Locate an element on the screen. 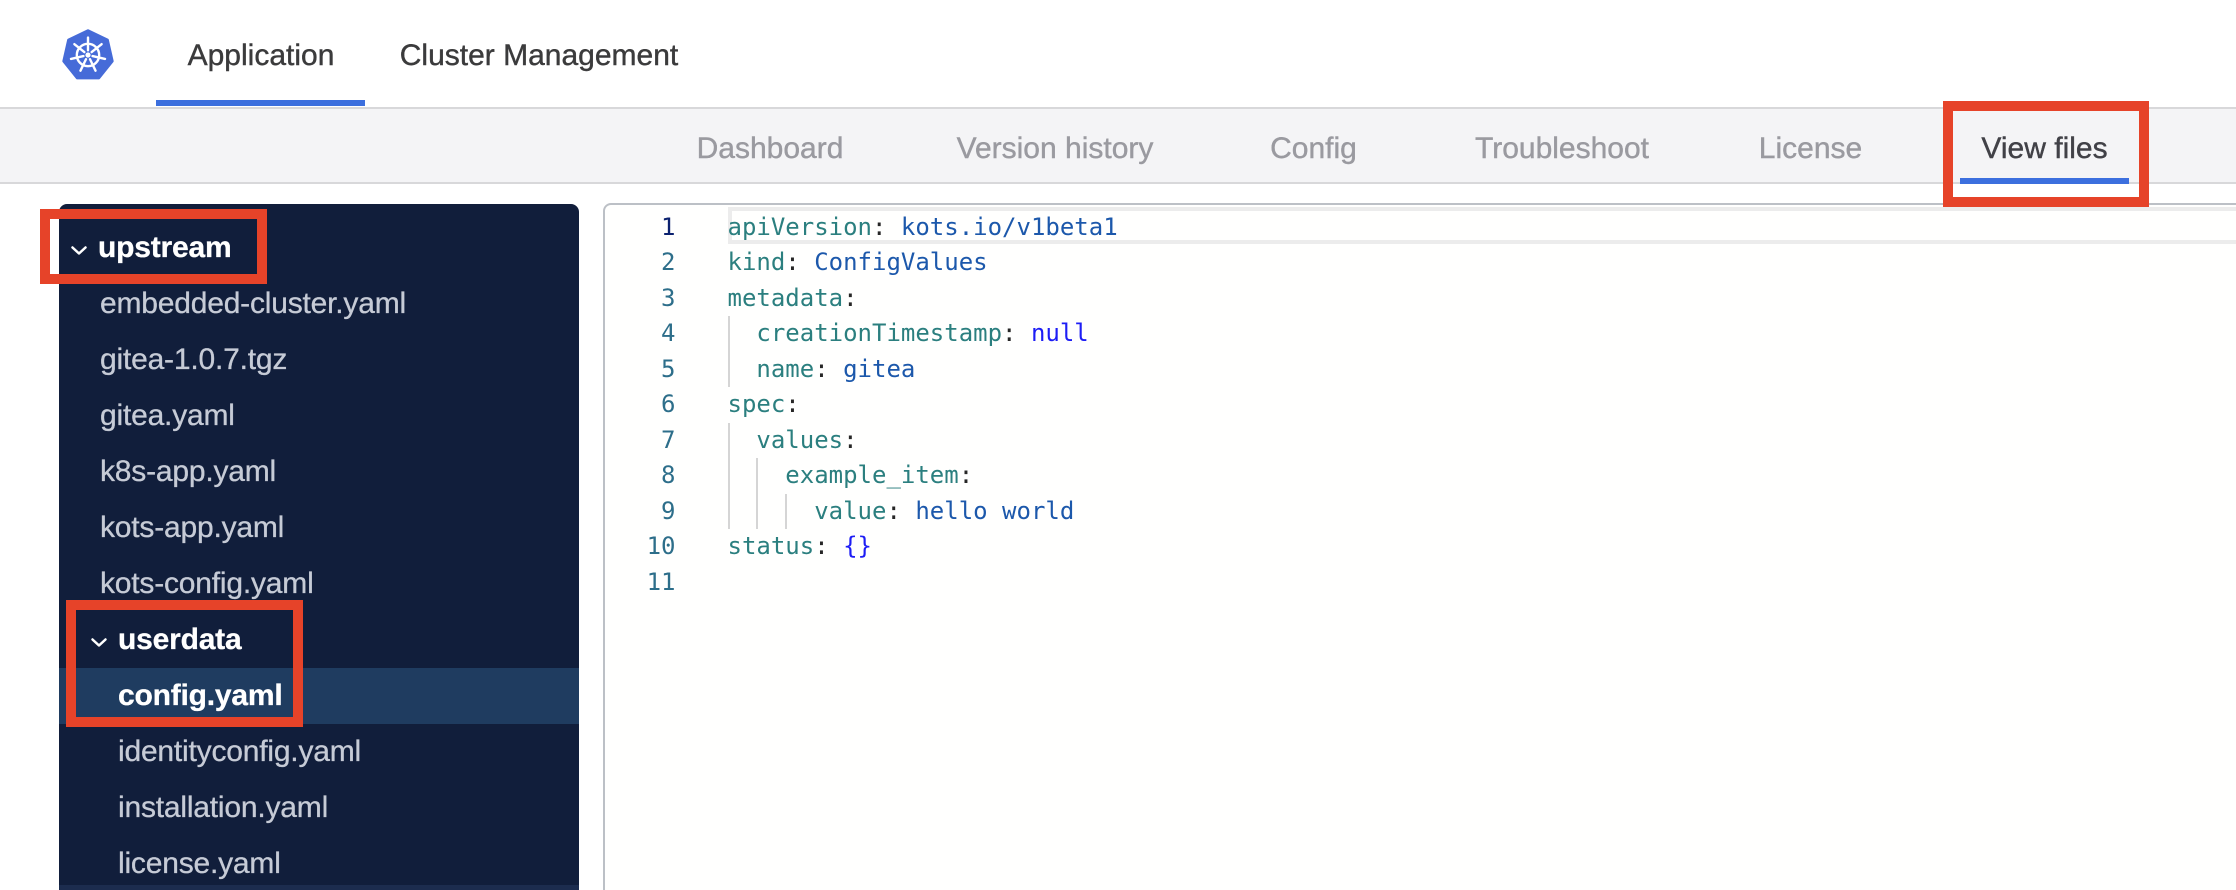  code-token-key: name is located at coordinates (785, 368).